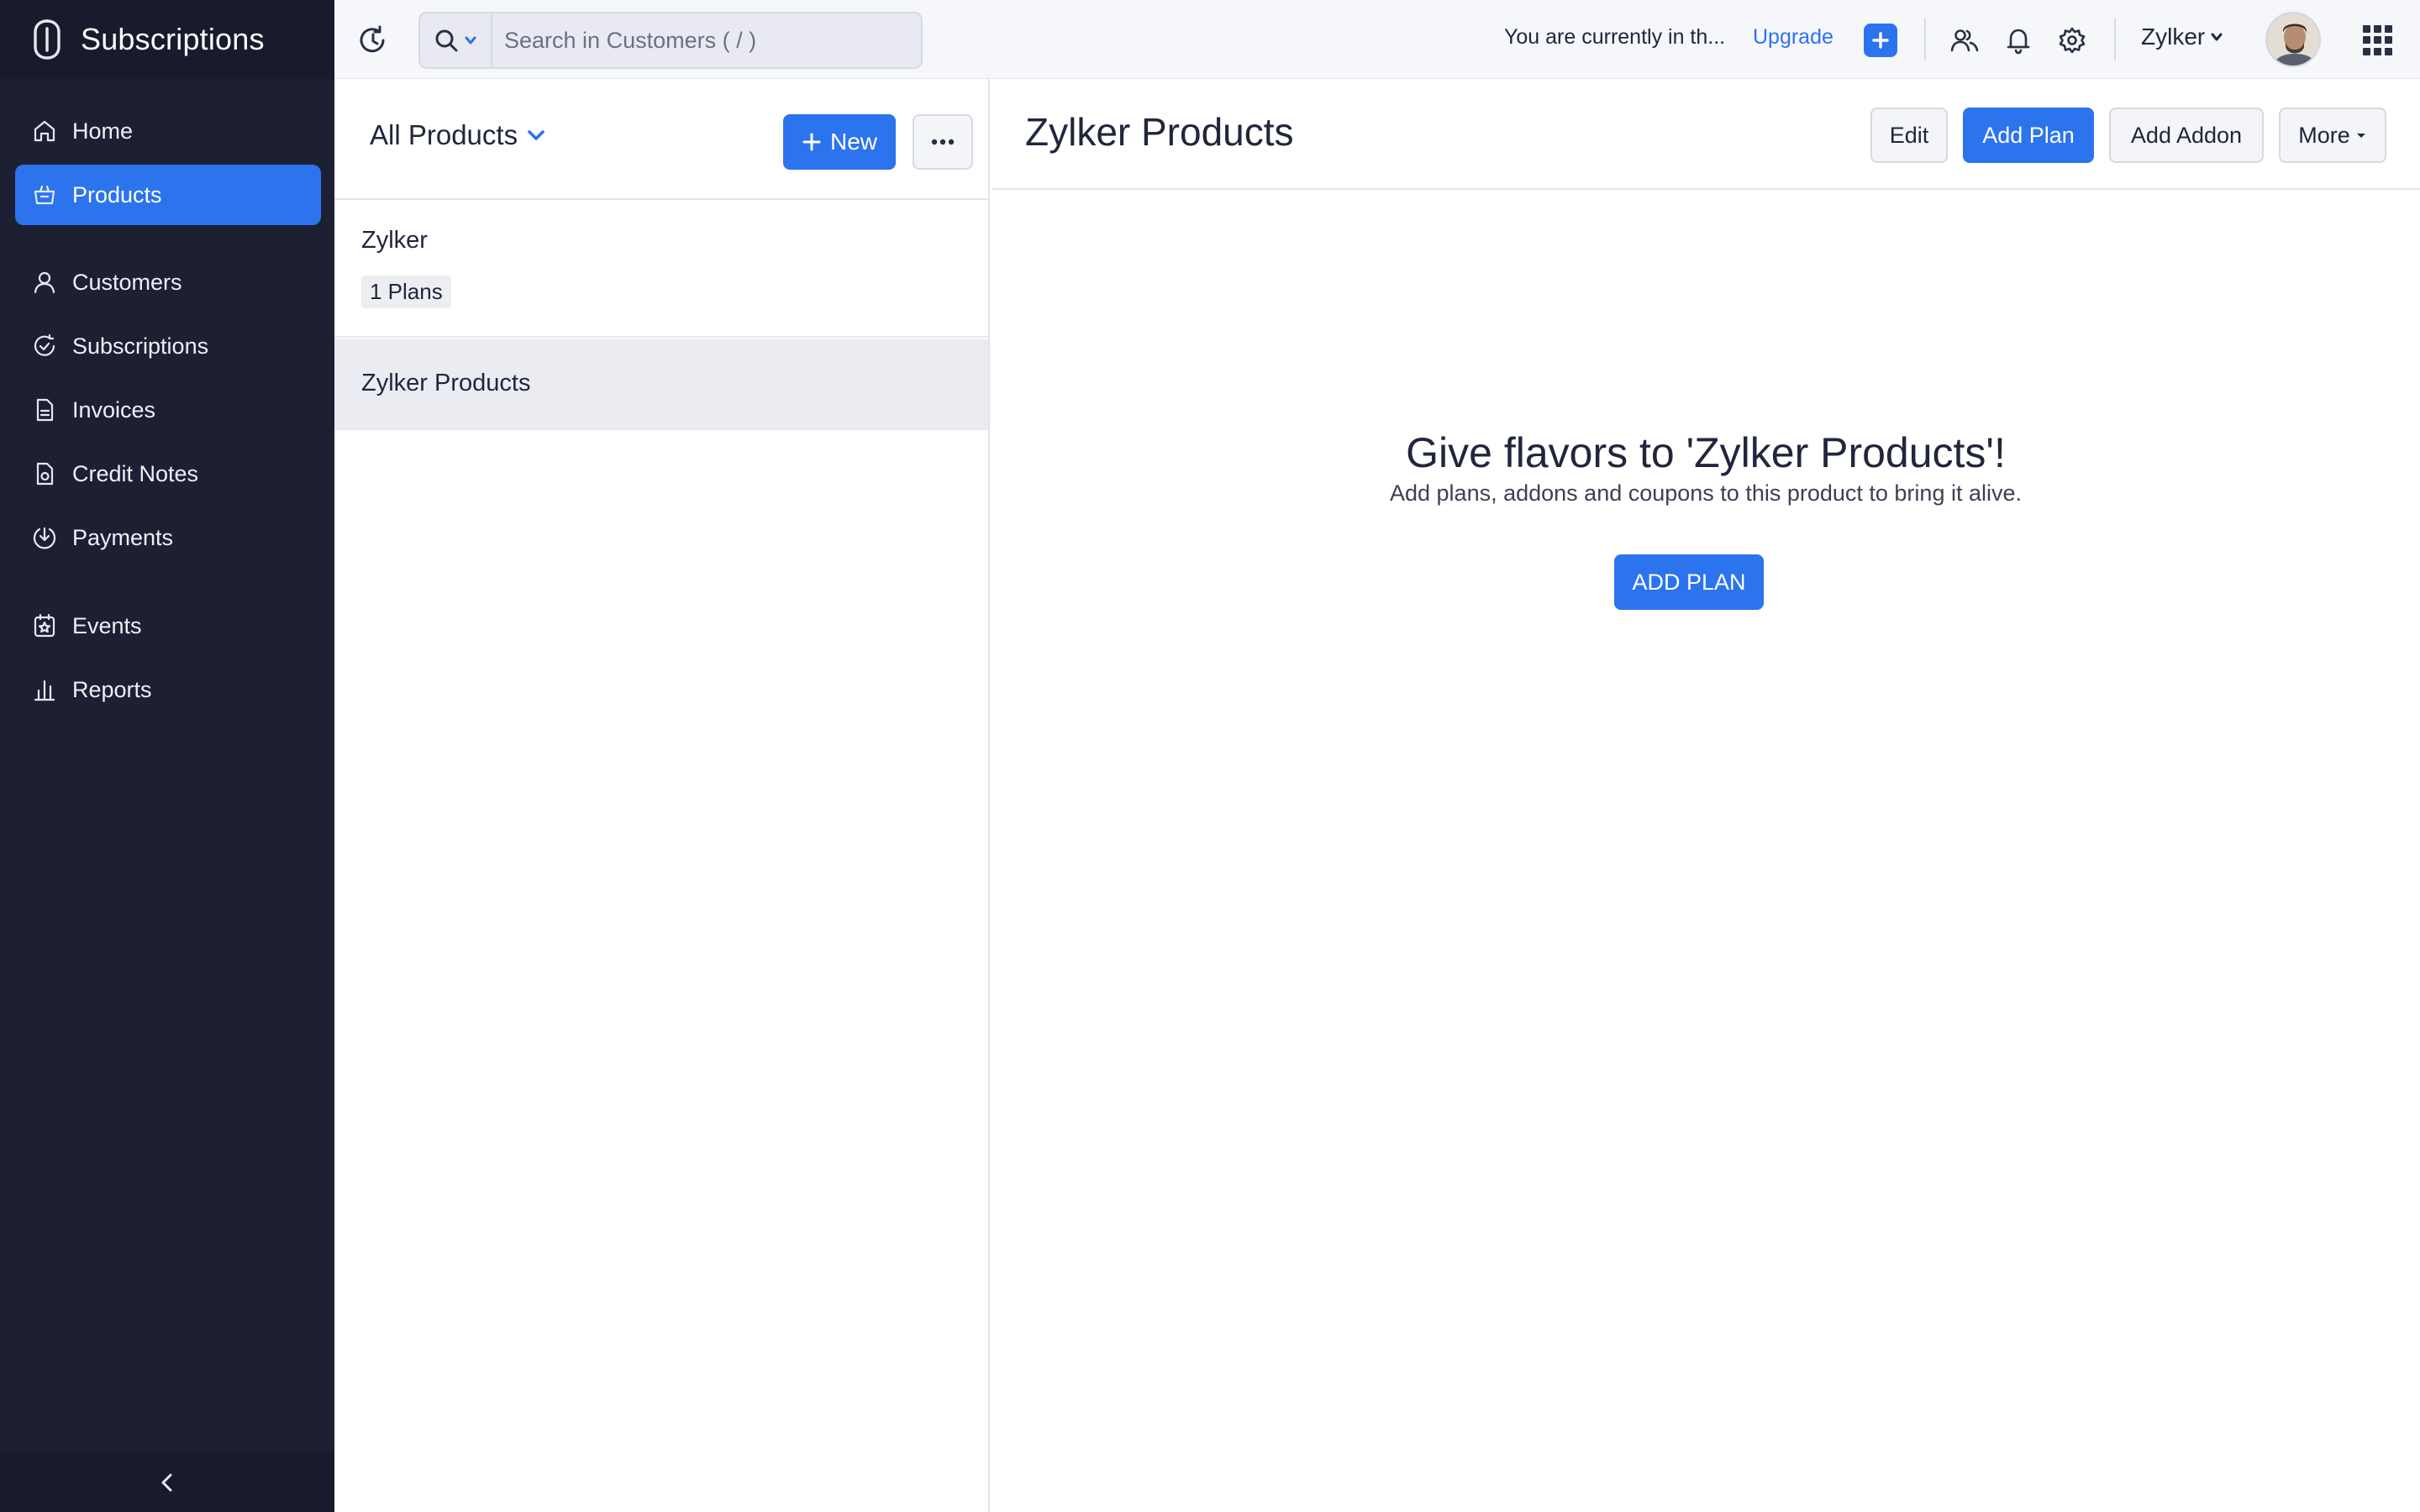  What do you see at coordinates (44, 282) in the screenshot?
I see `user-icon` at bounding box center [44, 282].